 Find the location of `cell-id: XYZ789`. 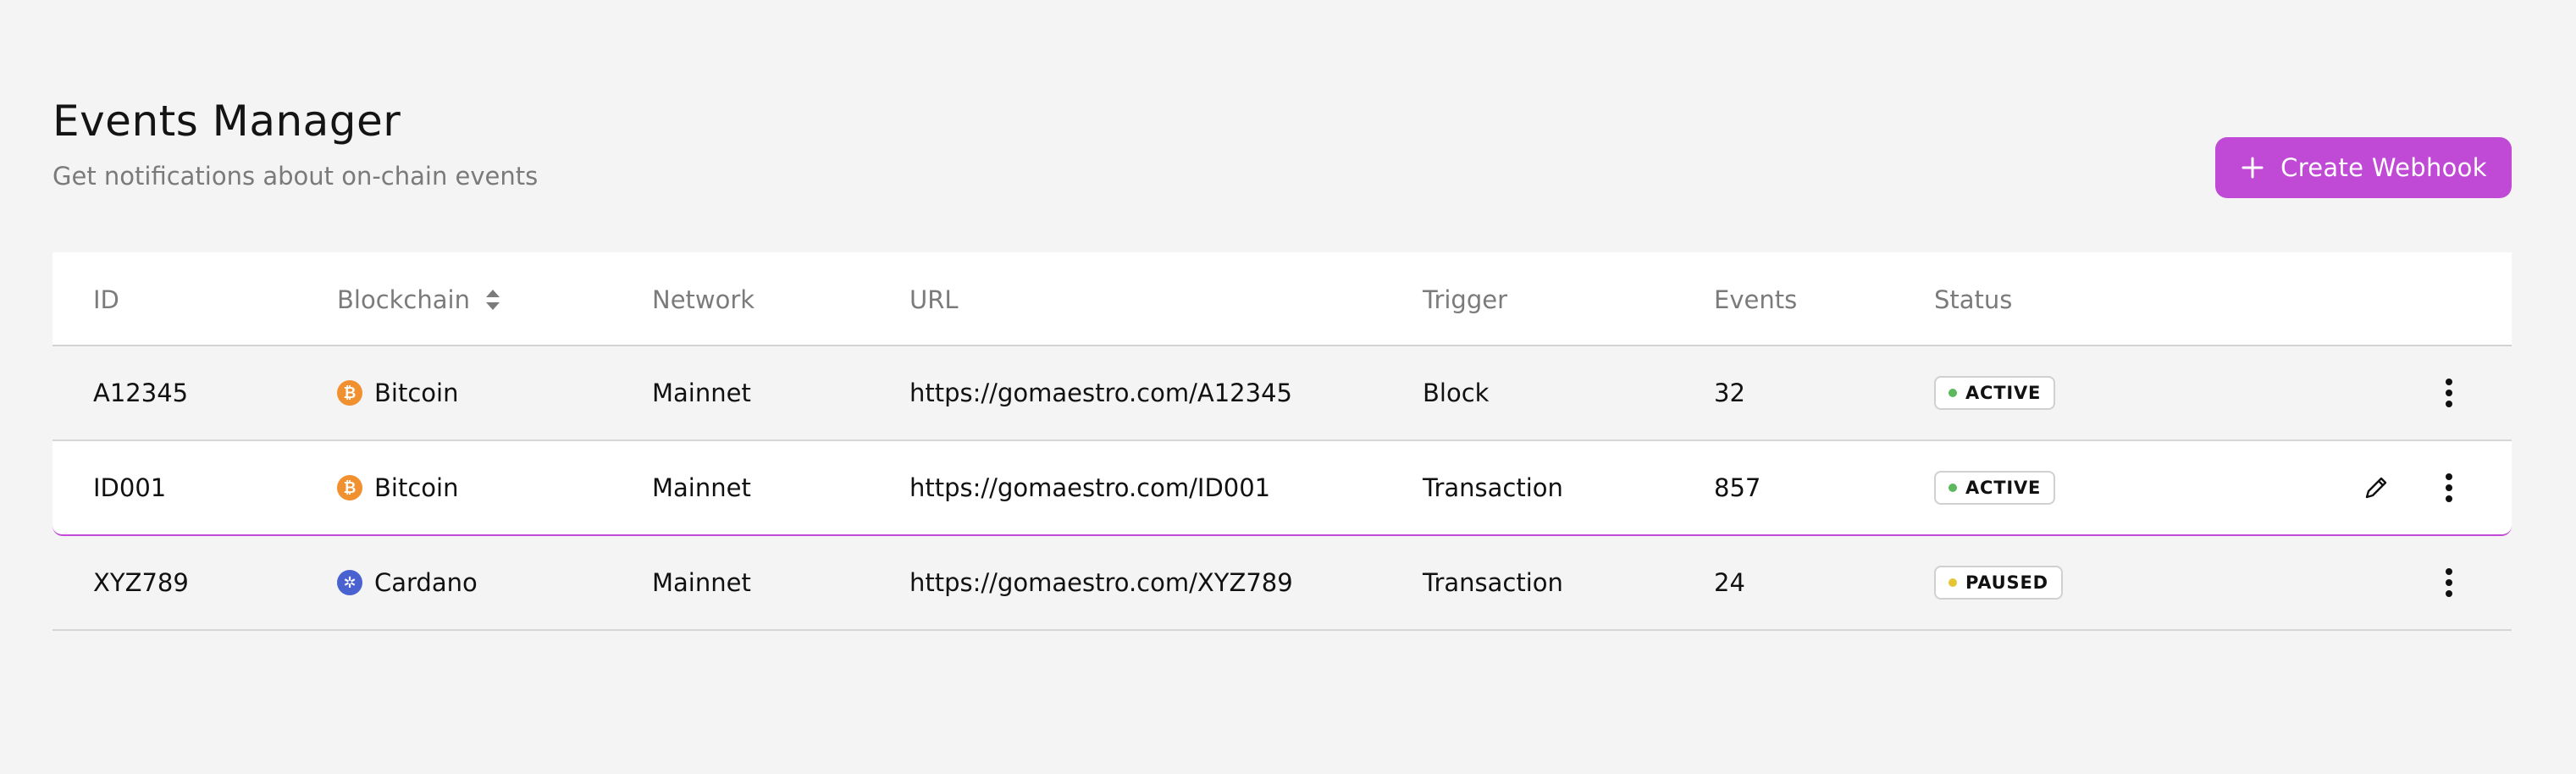

cell-id: XYZ789 is located at coordinates (141, 582).